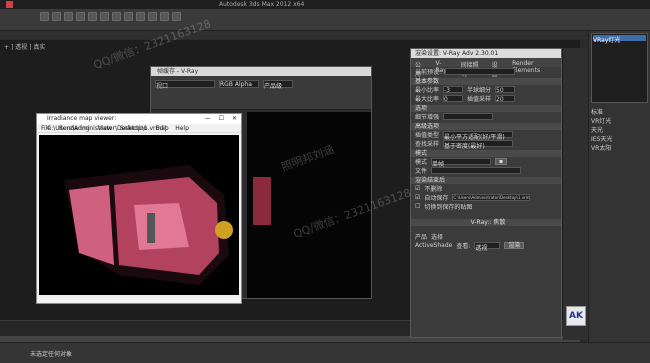  What do you see at coordinates (479, 99) in the screenshot?
I see `interp-samples-label: 插值采样` at bounding box center [479, 99].